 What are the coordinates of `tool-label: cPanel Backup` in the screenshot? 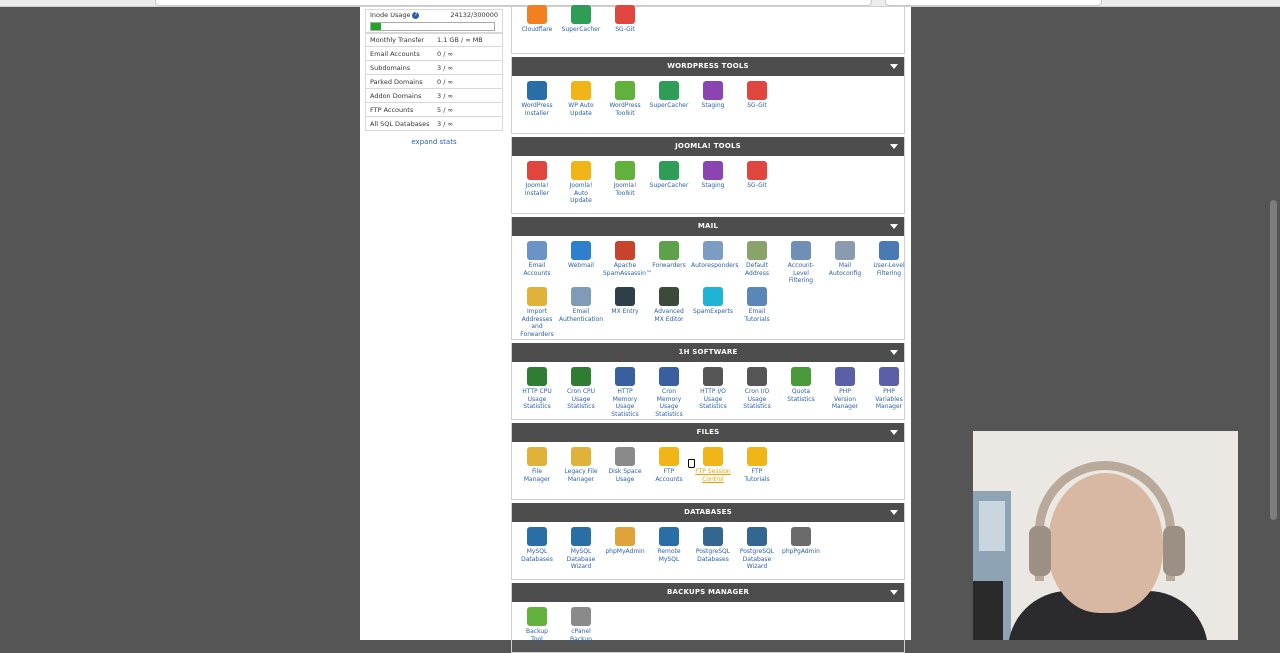 It's located at (581, 635).